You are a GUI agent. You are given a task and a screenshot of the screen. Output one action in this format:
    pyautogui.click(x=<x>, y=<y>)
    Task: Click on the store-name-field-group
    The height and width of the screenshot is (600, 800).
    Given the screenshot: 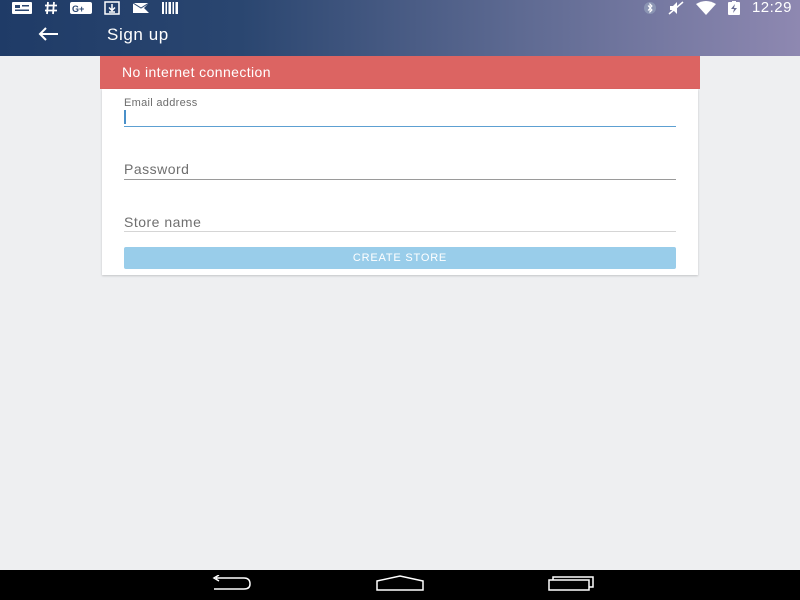 What is the action you would take?
    pyautogui.click(x=400, y=223)
    